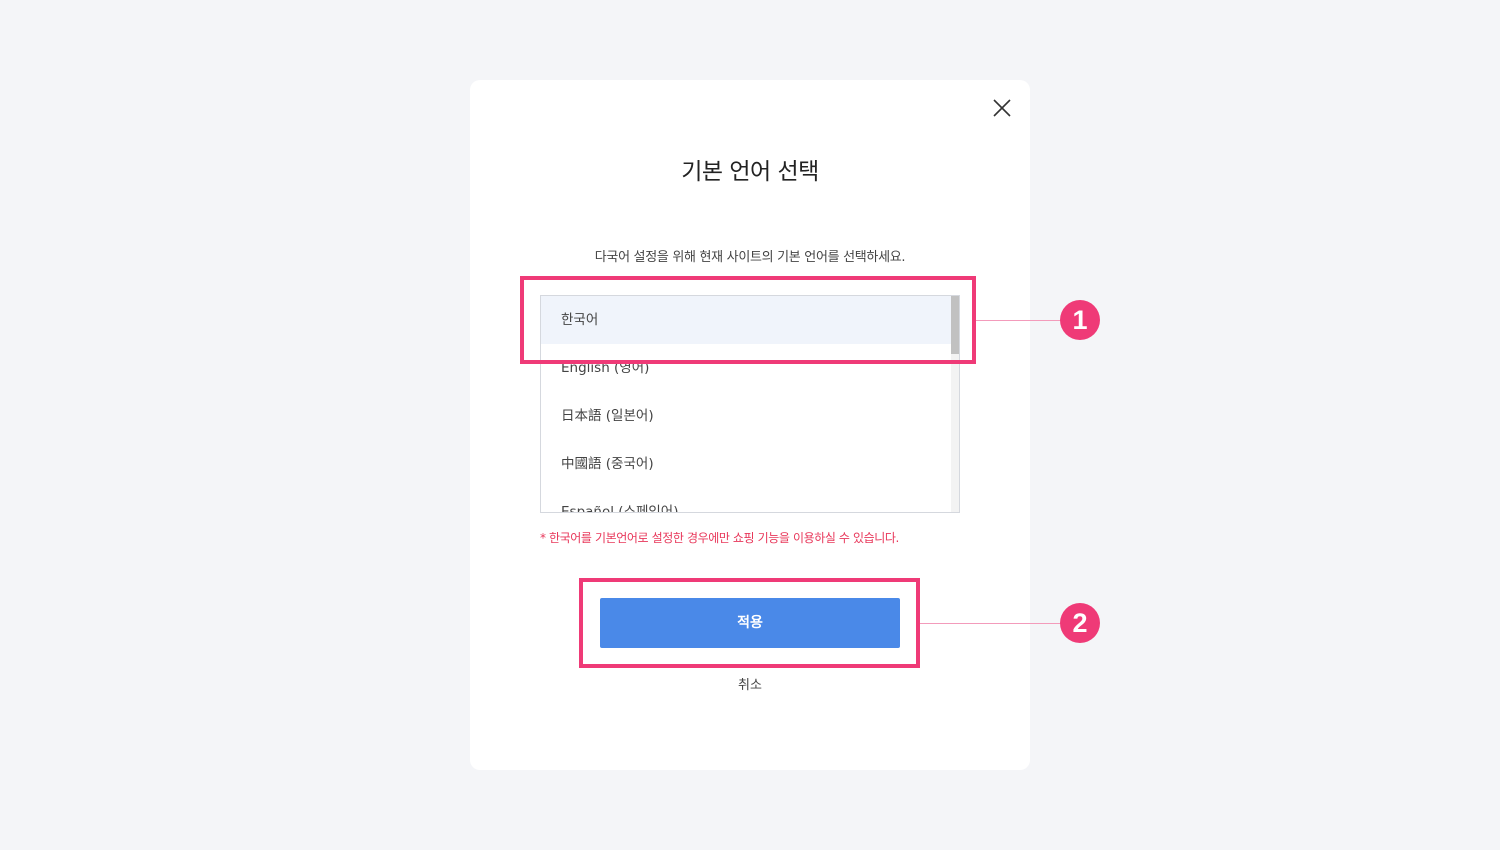  I want to click on annotation-marker-2: 2, so click(1080, 623).